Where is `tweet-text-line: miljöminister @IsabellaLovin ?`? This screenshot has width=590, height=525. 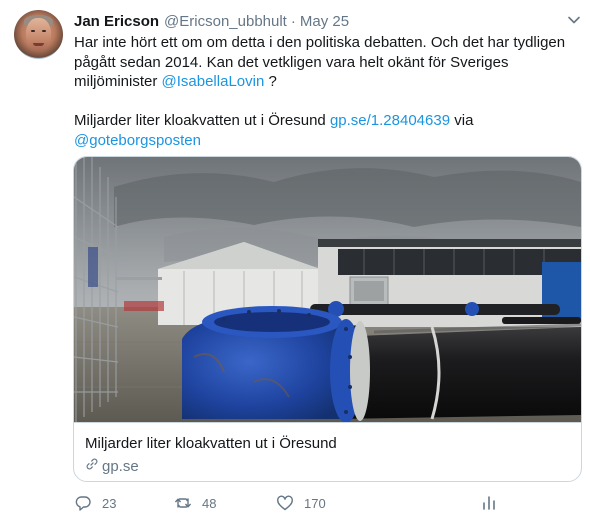 tweet-text-line: miljöminister @IsabellaLovin ? is located at coordinates (175, 81).